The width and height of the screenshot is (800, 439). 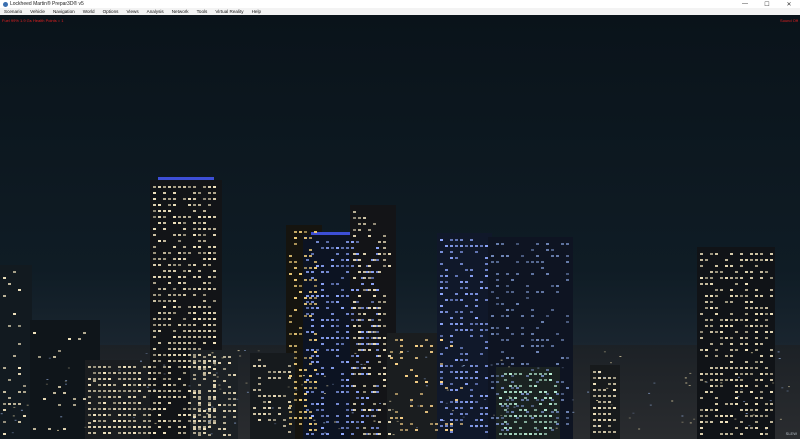 What do you see at coordinates (155, 11) in the screenshot?
I see `menu-analysis: Analysis` at bounding box center [155, 11].